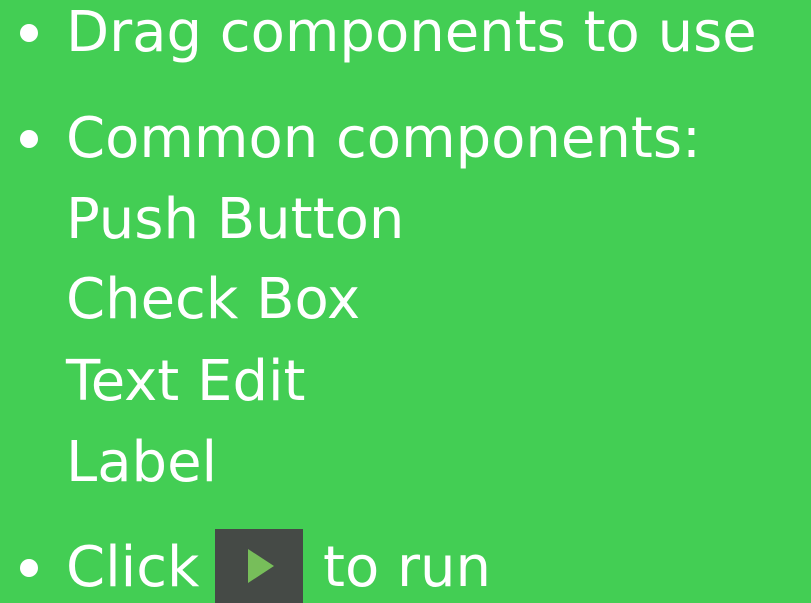 This screenshot has width=811, height=603. What do you see at coordinates (407, 567) in the screenshot?
I see `run-instruction-suffix: to run` at bounding box center [407, 567].